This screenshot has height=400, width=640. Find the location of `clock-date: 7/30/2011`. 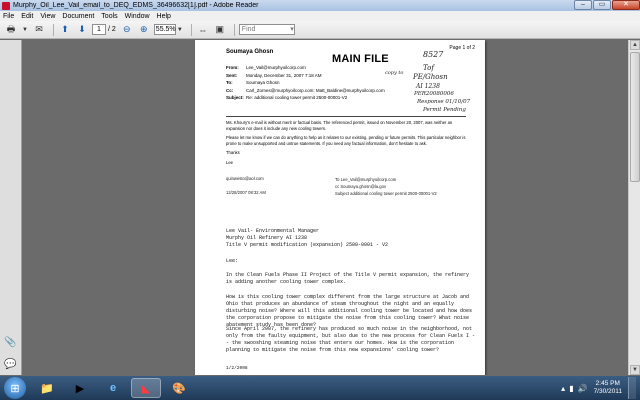

clock-date: 7/30/2011 is located at coordinates (607, 391).